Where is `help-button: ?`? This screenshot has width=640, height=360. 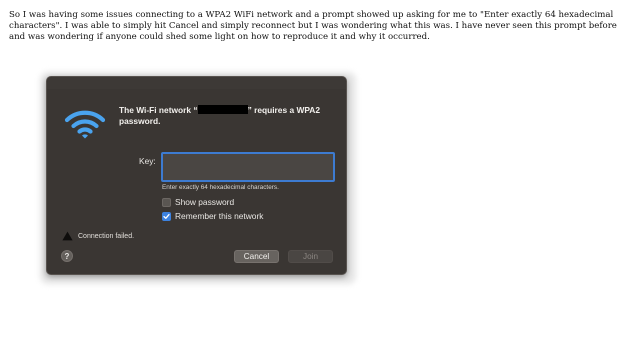
help-button: ? is located at coordinates (67, 256).